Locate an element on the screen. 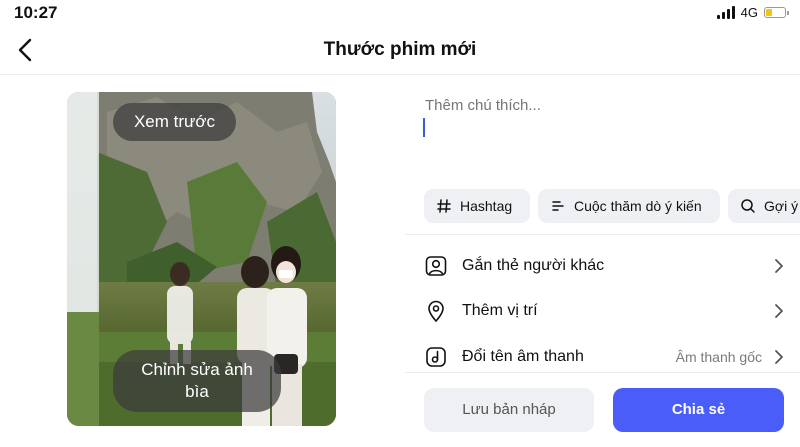 The height and width of the screenshot is (447, 800). suggest-chip: Gợi ý is located at coordinates (764, 206).